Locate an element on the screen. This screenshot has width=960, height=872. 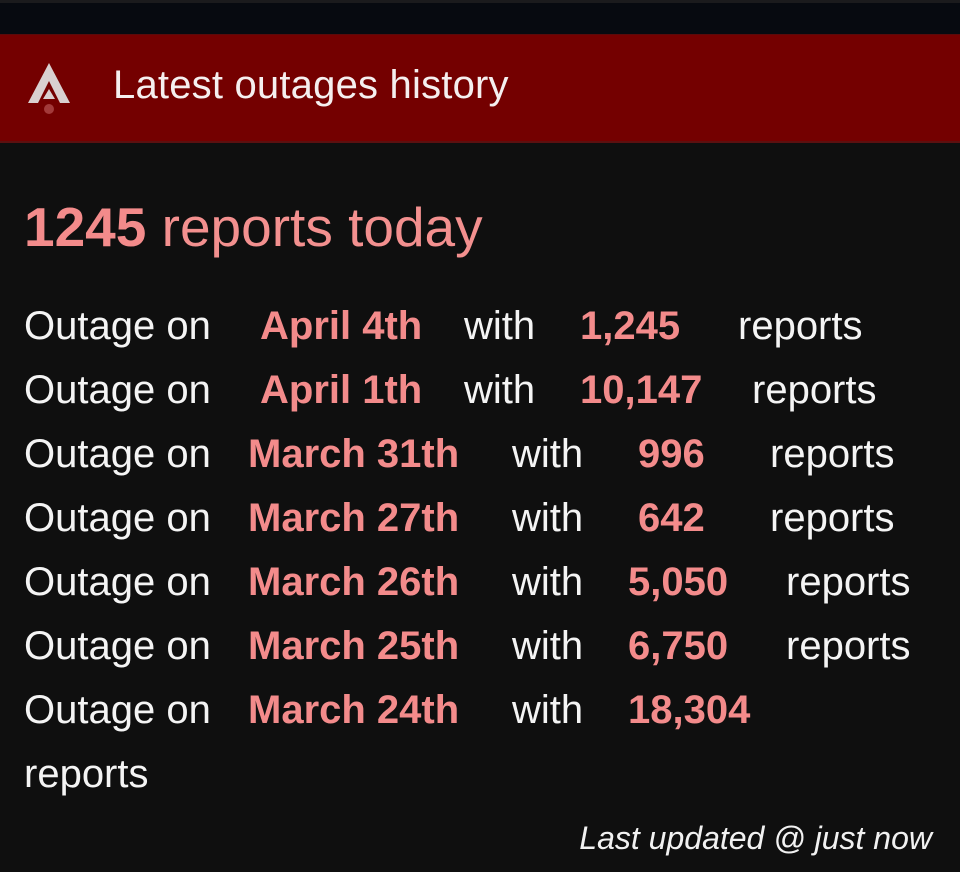
reports-today-summary: 1245 reports today is located at coordinates (253, 227).